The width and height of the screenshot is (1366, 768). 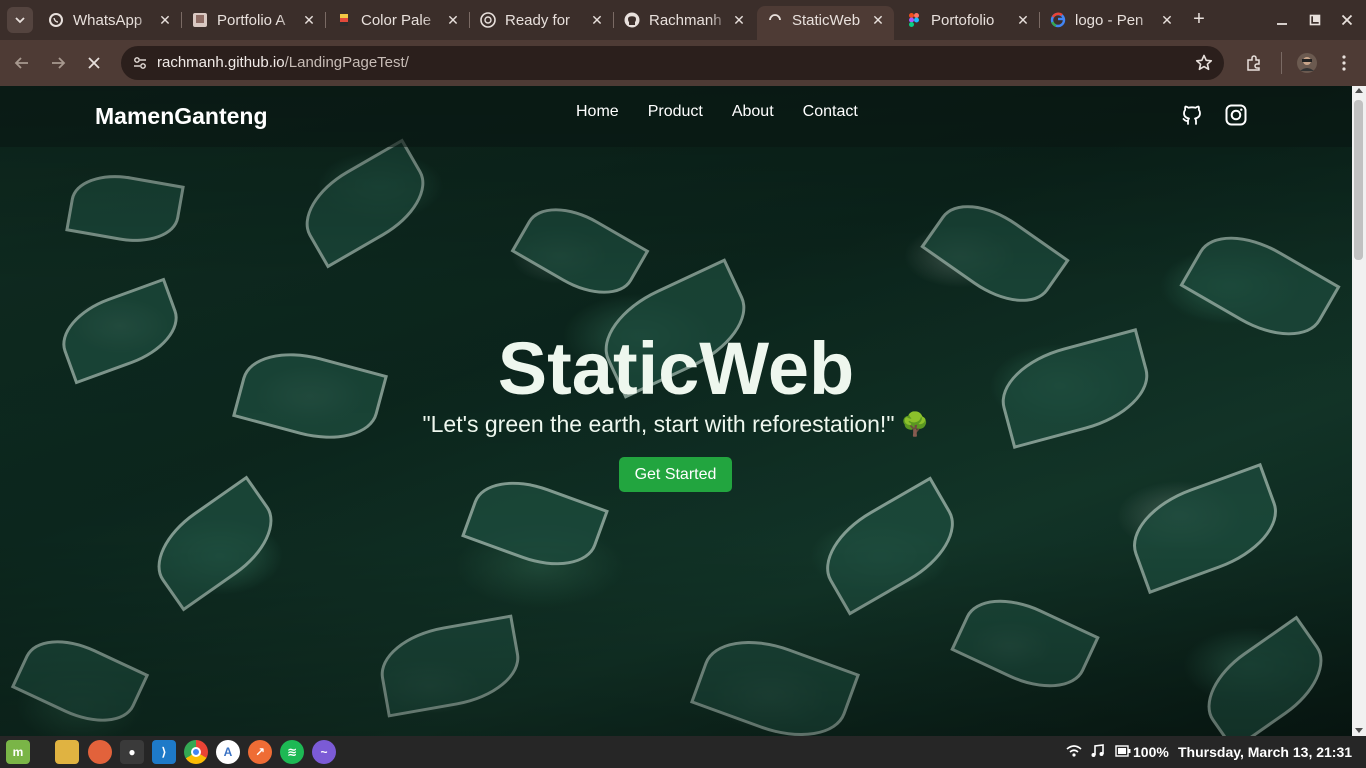 I want to click on google-icon, so click(x=1058, y=20).